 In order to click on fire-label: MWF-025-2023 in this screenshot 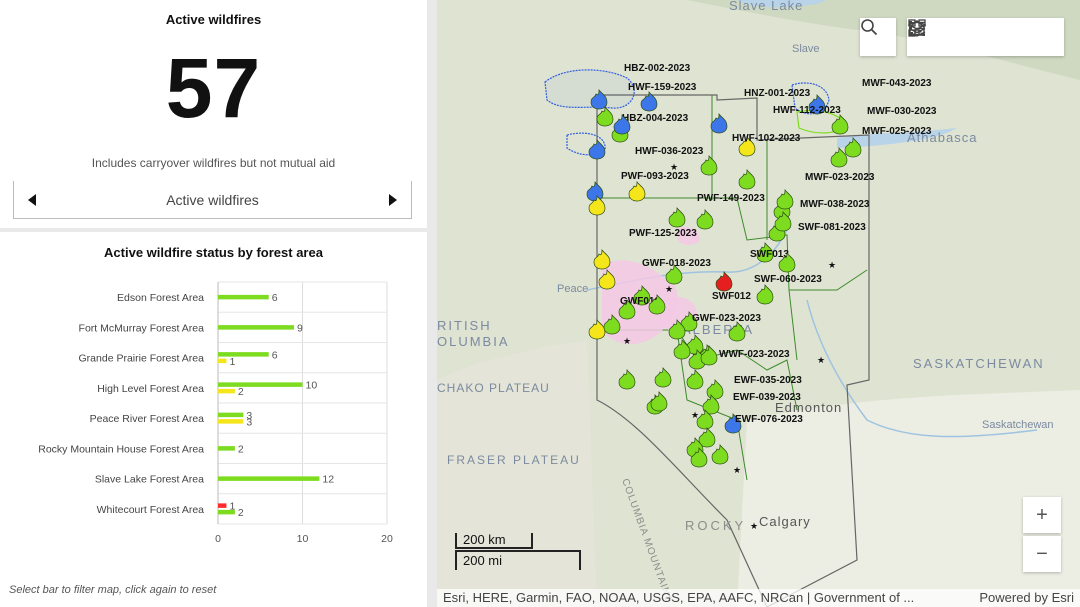, I will do `click(897, 131)`.